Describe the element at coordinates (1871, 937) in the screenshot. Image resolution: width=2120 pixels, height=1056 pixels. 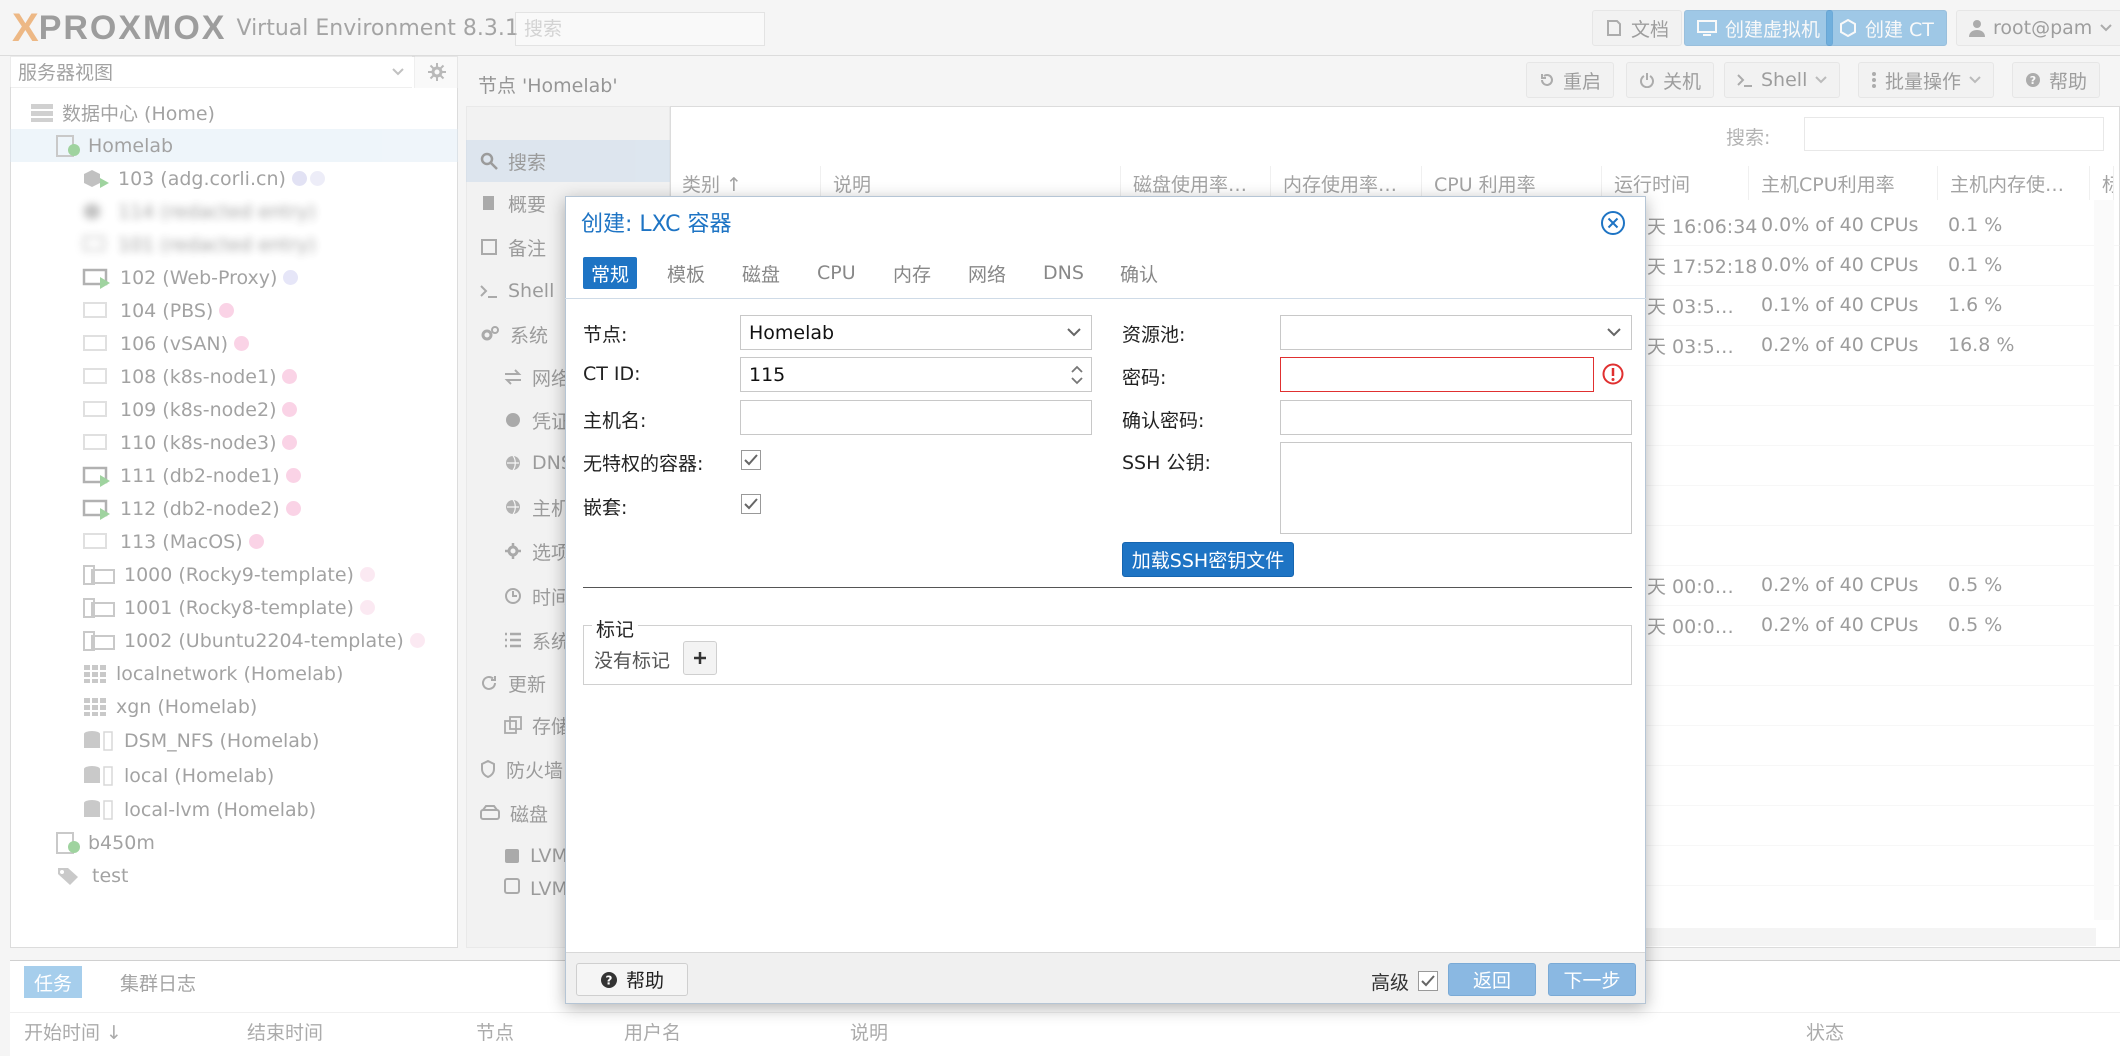
I see `grid-horizontal-scrollbar` at that location.